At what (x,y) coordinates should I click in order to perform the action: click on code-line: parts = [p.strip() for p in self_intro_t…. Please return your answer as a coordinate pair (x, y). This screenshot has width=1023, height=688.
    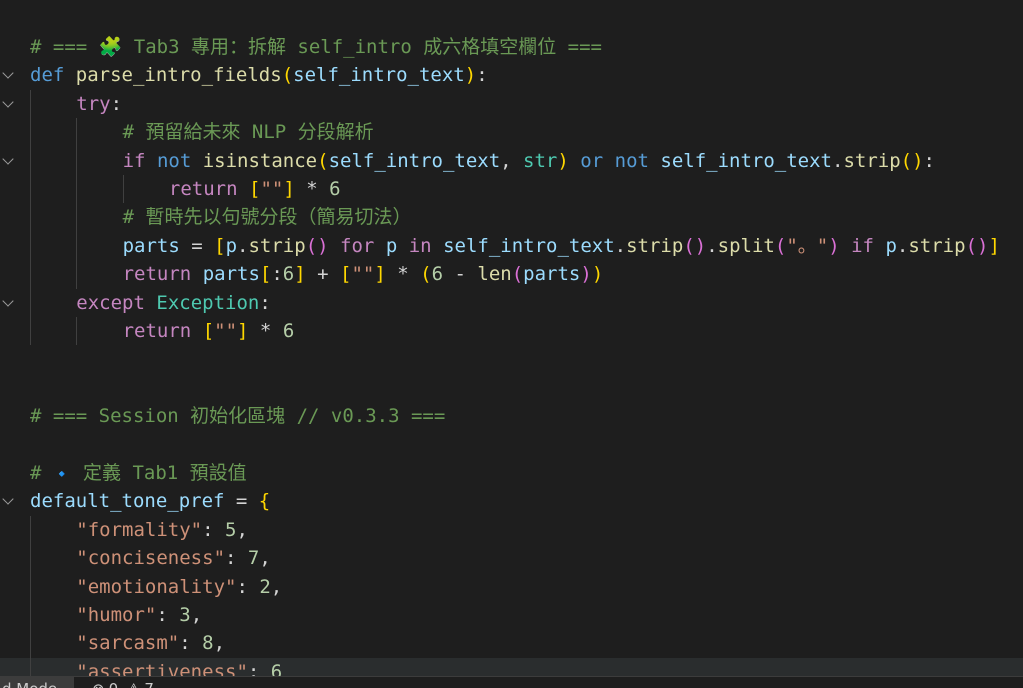
    Looking at the image, I should click on (511, 246).